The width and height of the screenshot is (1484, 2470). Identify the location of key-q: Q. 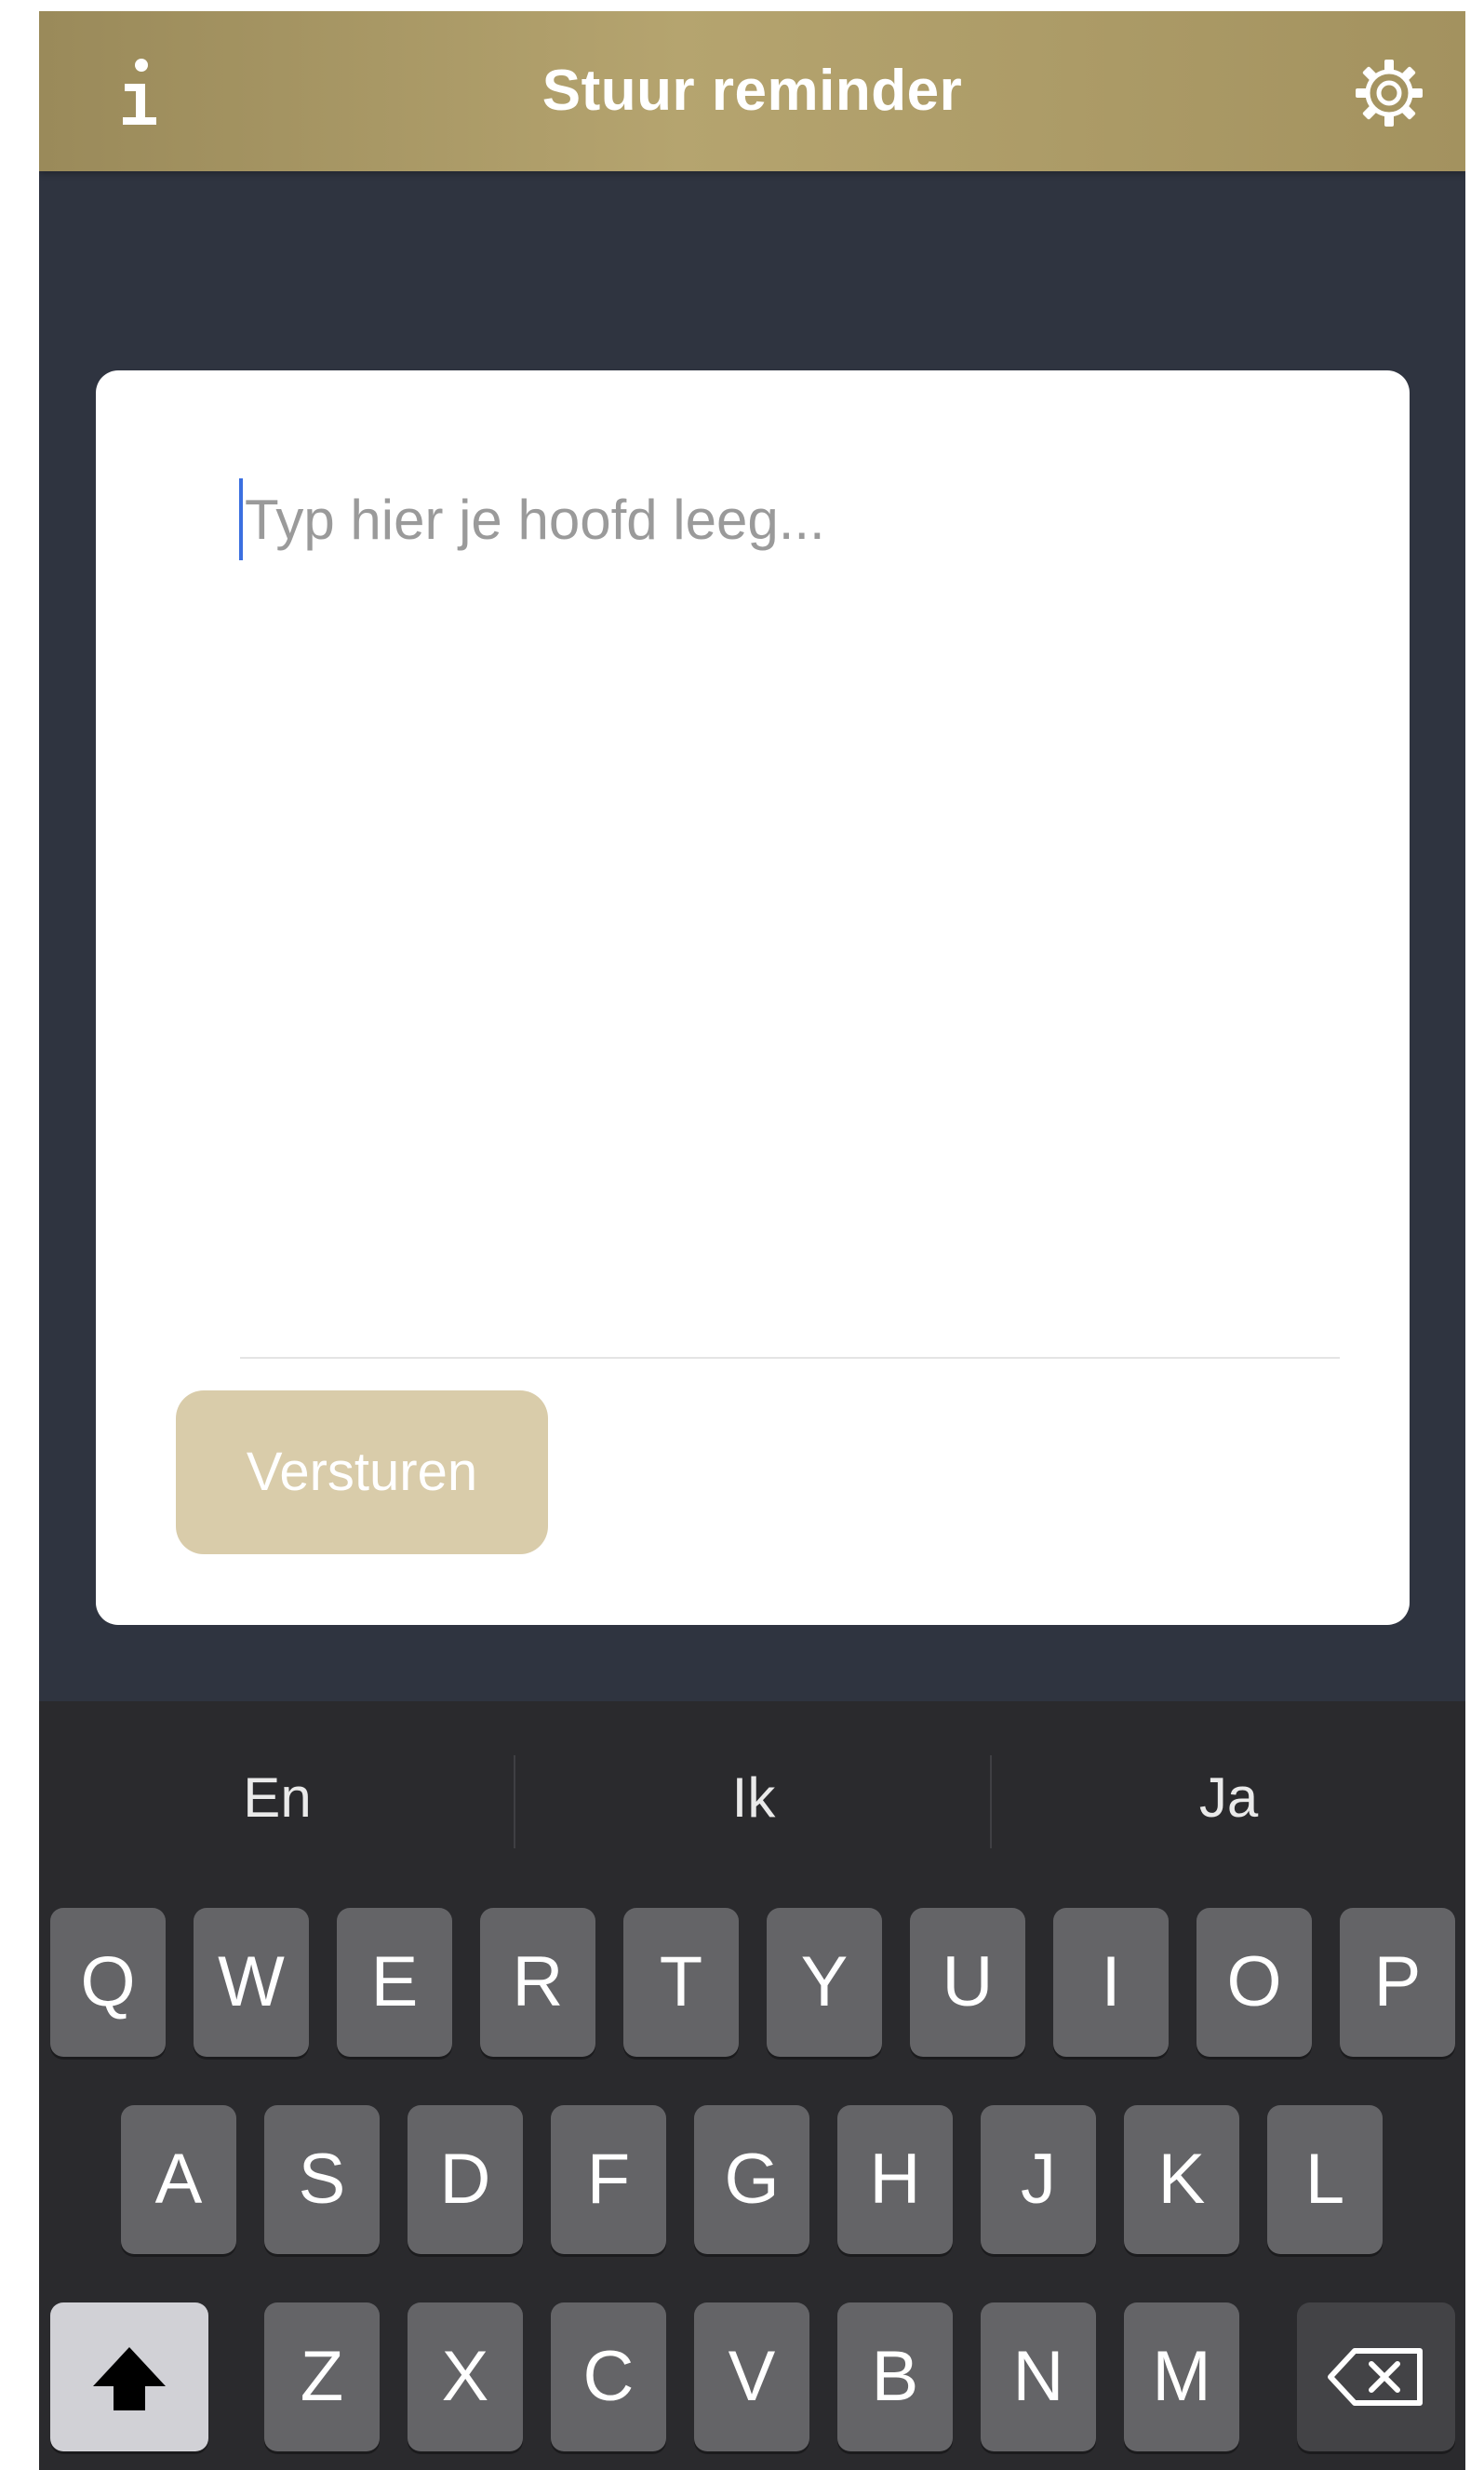
(108, 1982).